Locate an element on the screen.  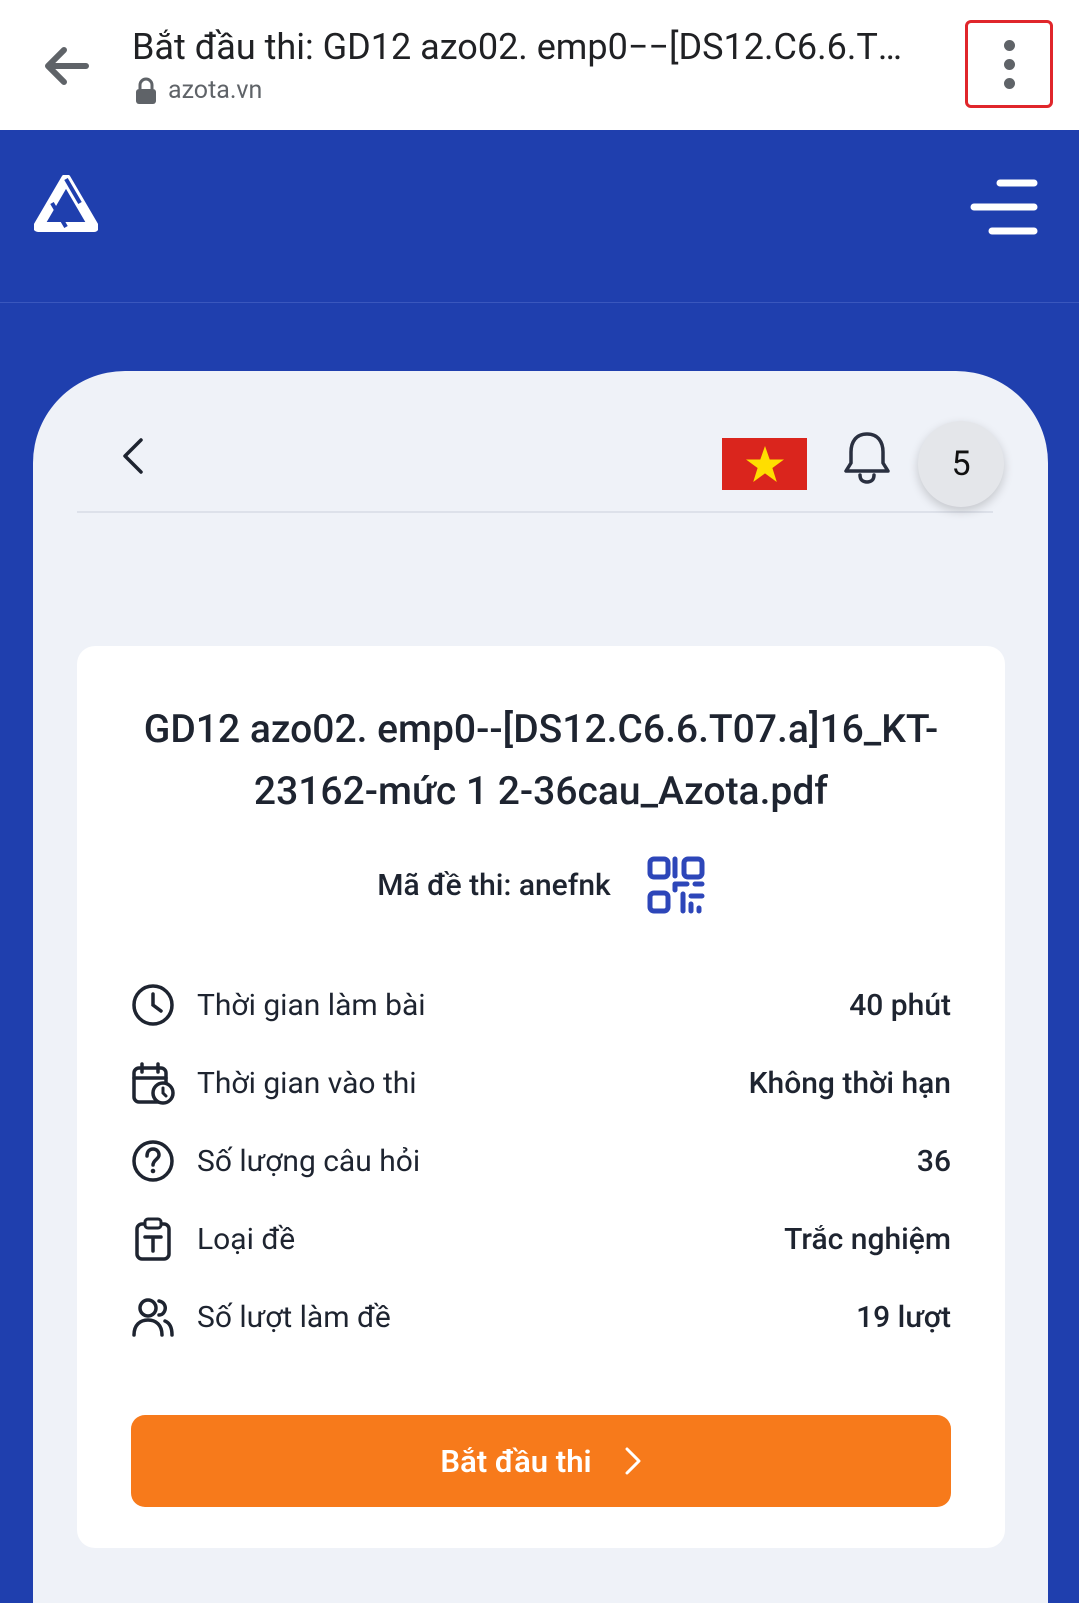
hamburger-icon is located at coordinates (1004, 207).